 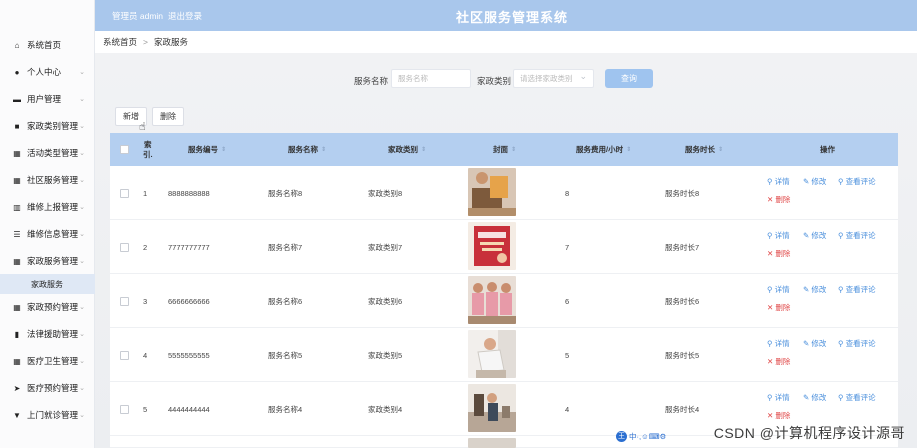 What do you see at coordinates (53, 415) in the screenshot?
I see `sidebar-item-label: 上门就诊管理` at bounding box center [53, 415].